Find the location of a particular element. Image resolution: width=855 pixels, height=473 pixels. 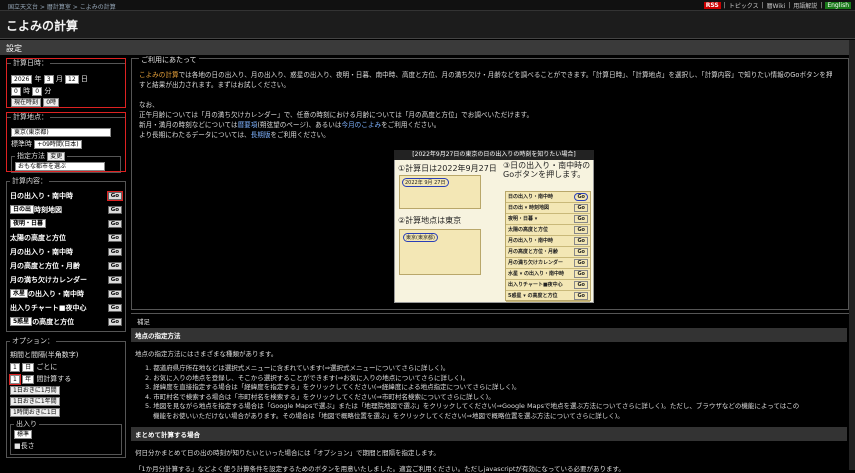

standard-select: 標準 is located at coordinates (23, 434).